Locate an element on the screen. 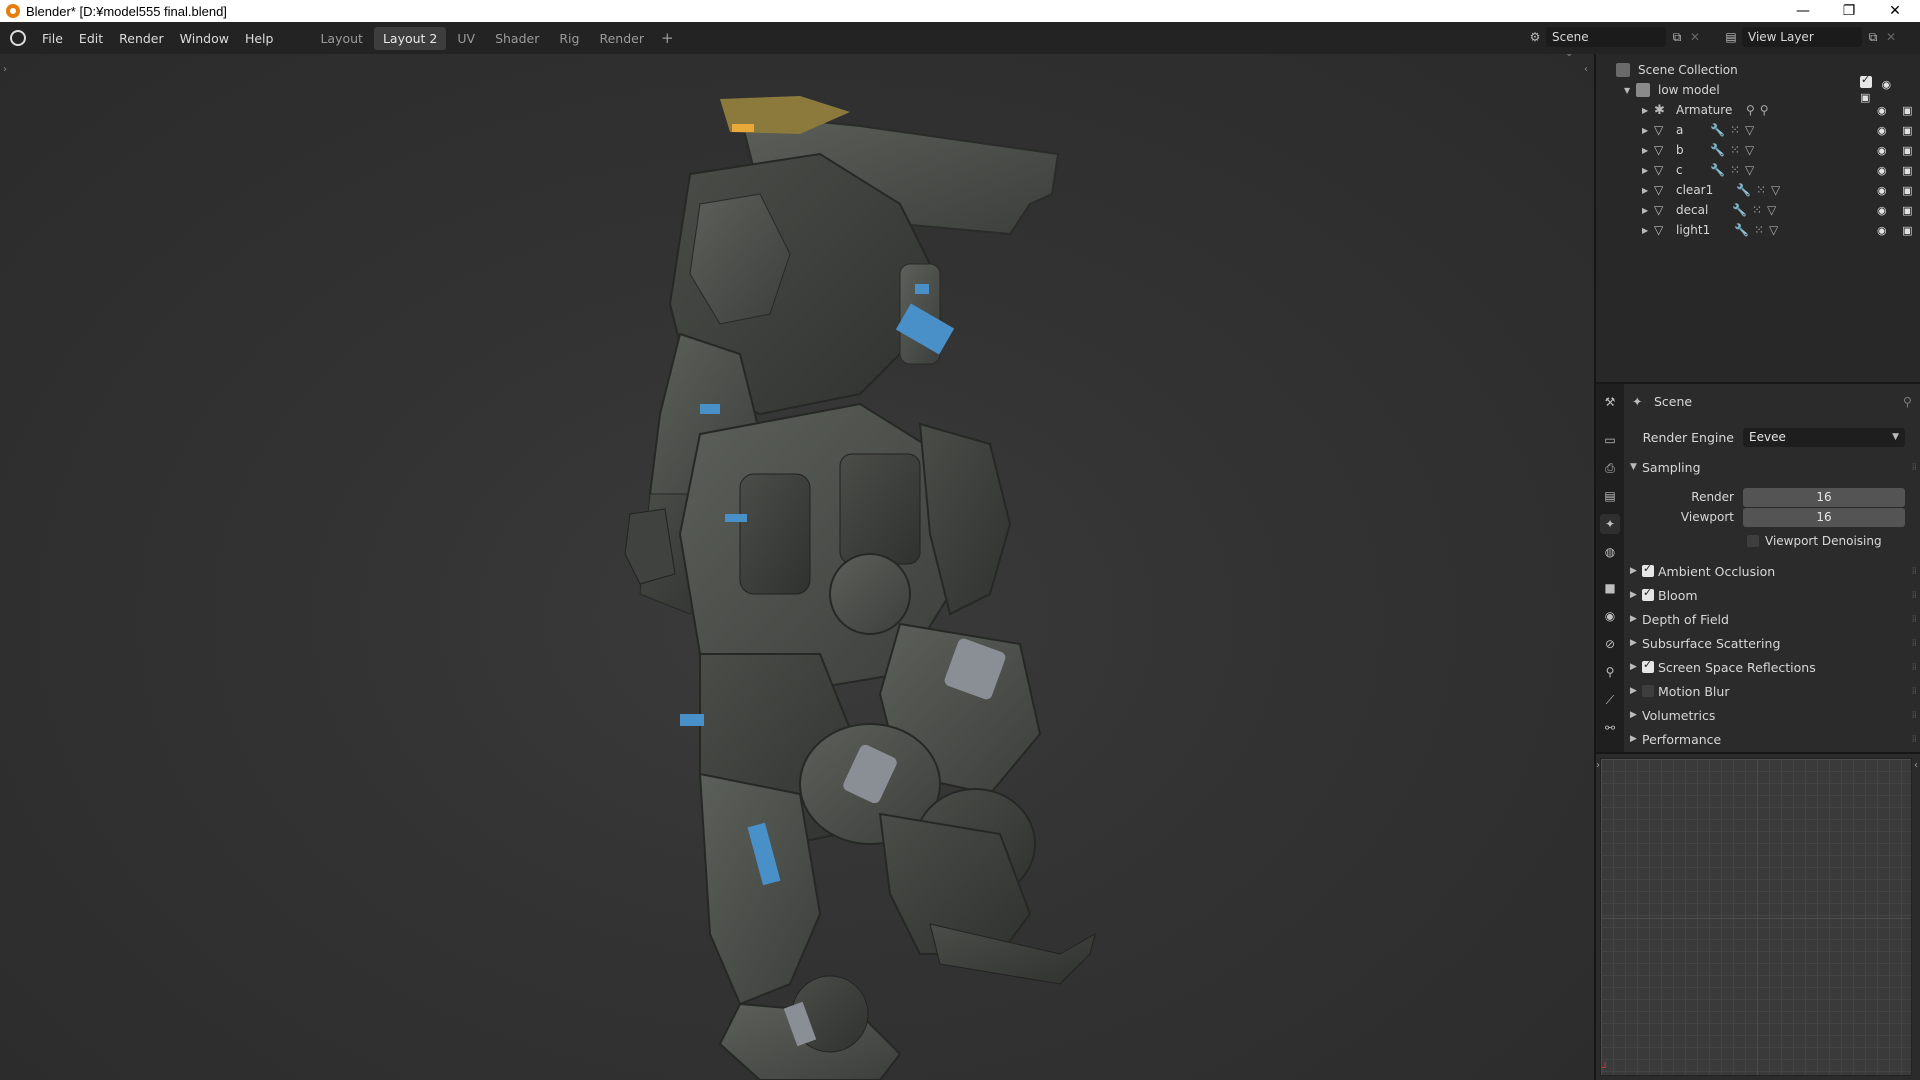 The height and width of the screenshot is (1080, 1920). outliner-item-armature: ▶ ✱ Armature ⚲⚲ ◉ ▣ is located at coordinates (1758, 110).